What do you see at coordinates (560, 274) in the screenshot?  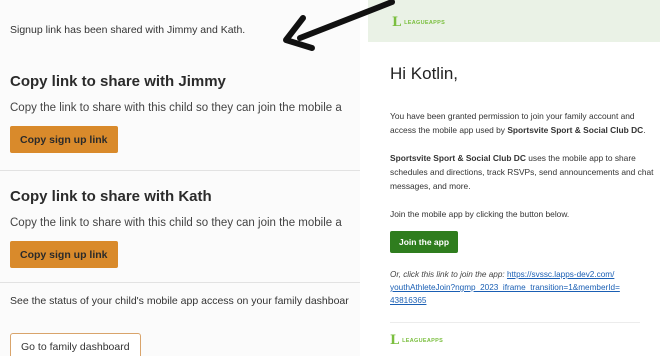 I see `join-app-link: https://svssc.lapps-dev2.com/` at bounding box center [560, 274].